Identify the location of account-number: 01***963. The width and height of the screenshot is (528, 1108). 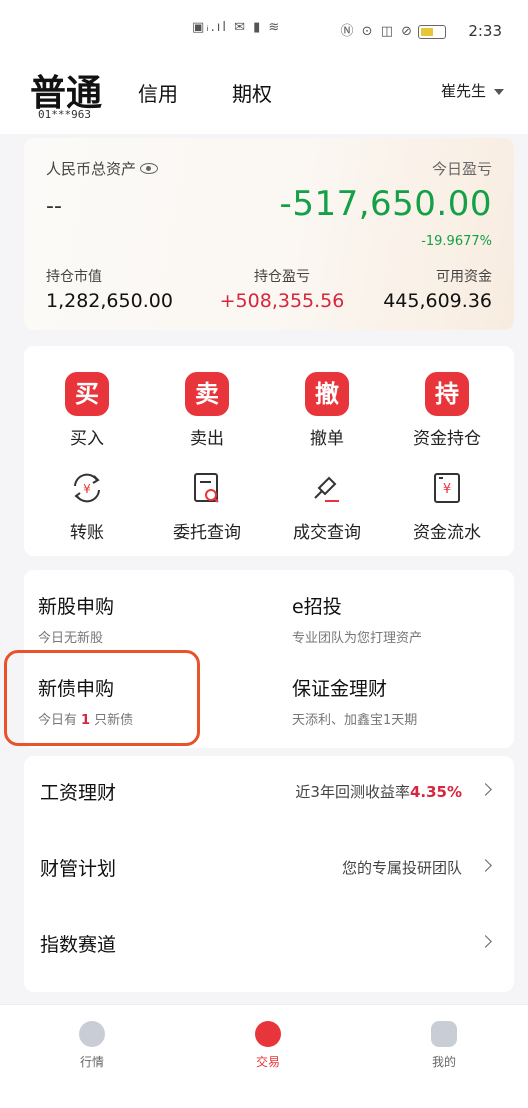
(64, 114).